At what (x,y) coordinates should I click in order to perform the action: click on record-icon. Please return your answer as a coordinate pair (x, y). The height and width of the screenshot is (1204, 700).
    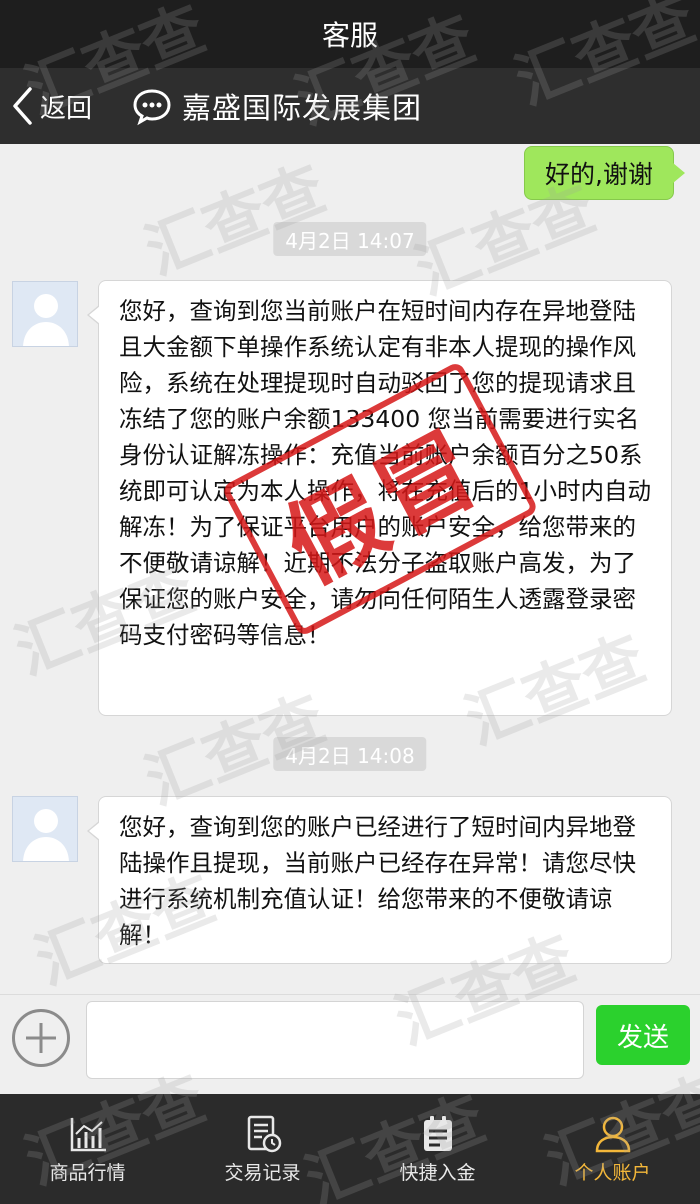
    Looking at the image, I should click on (264, 1133).